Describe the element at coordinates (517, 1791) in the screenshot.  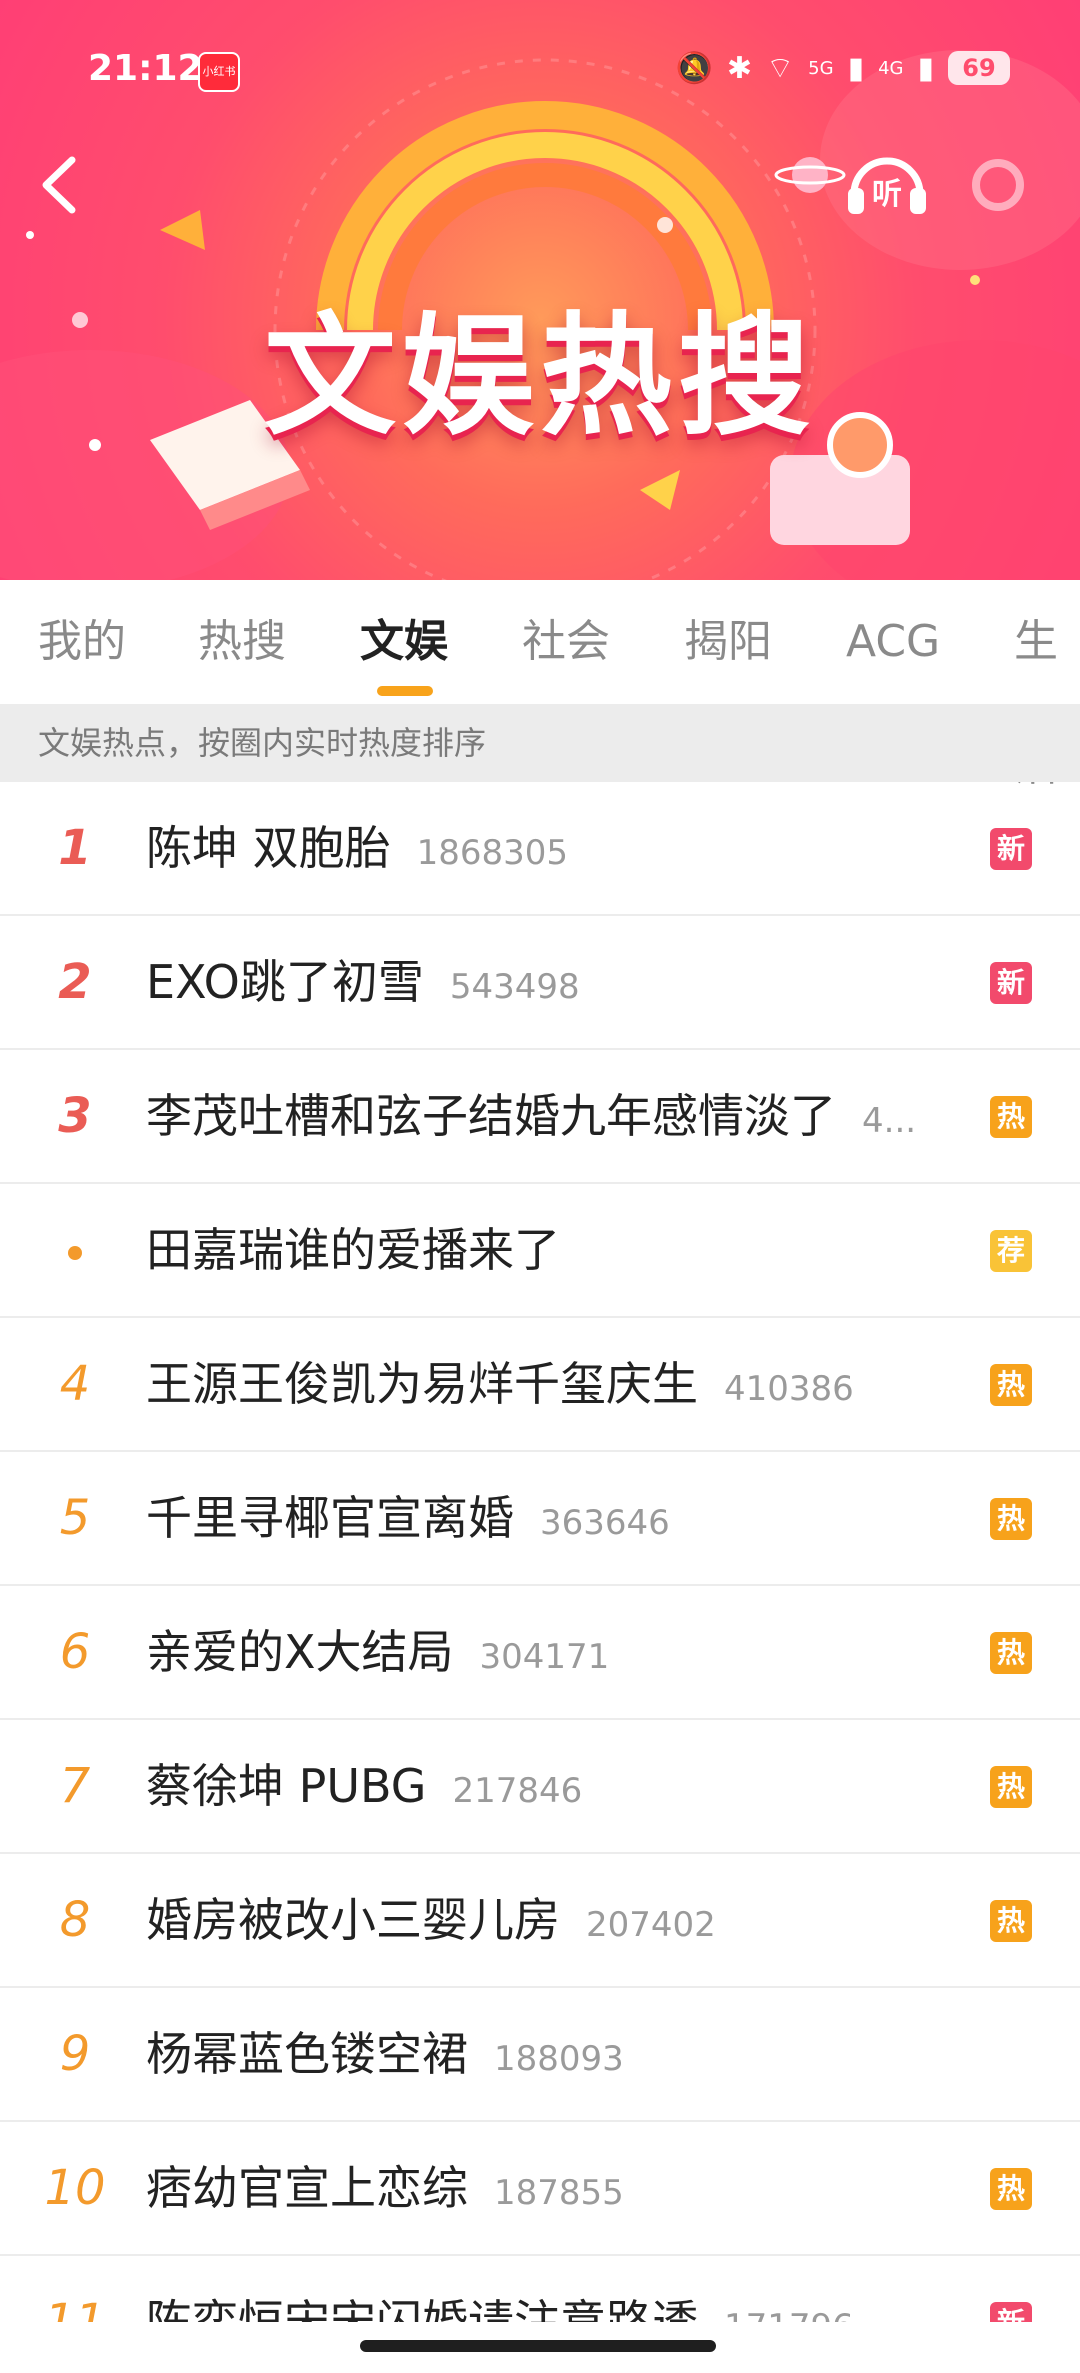
I see `item-count: 217846` at that location.